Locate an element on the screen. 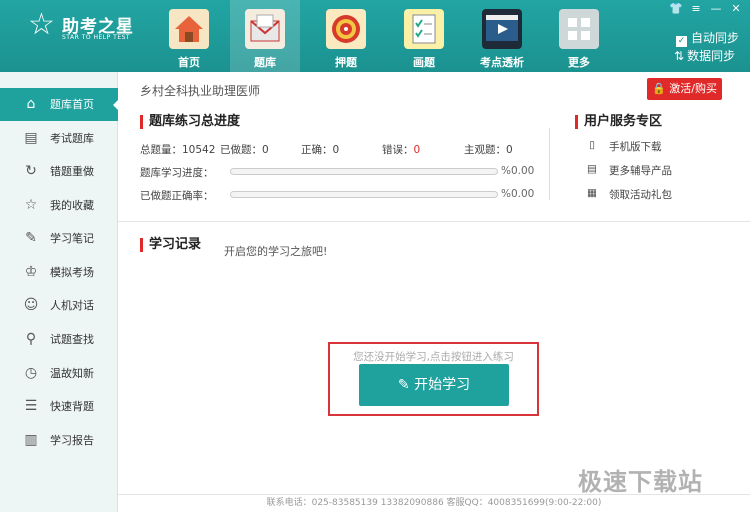  activate-purchase-button: 🔒 激活/购买 is located at coordinates (684, 89).